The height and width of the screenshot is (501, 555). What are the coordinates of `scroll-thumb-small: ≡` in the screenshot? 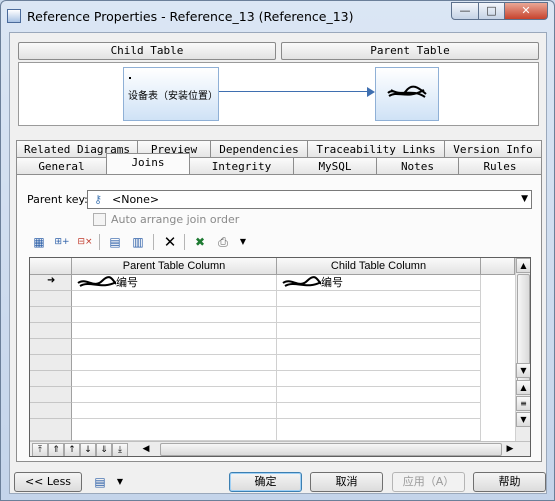 It's located at (523, 403).